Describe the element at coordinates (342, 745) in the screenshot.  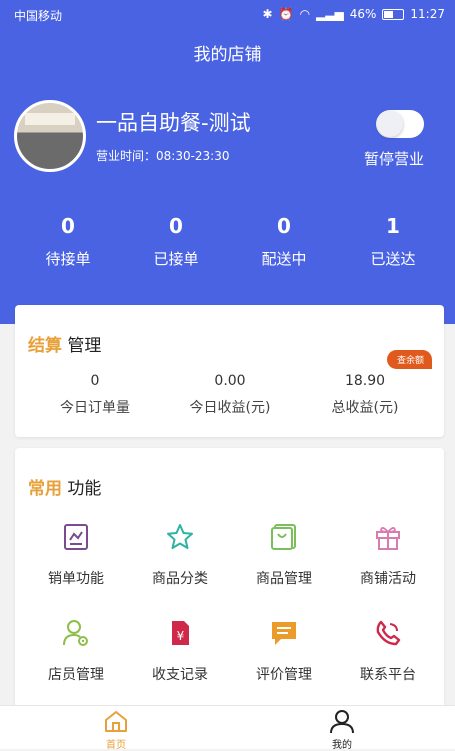
I see `tab-label: 我的` at that location.